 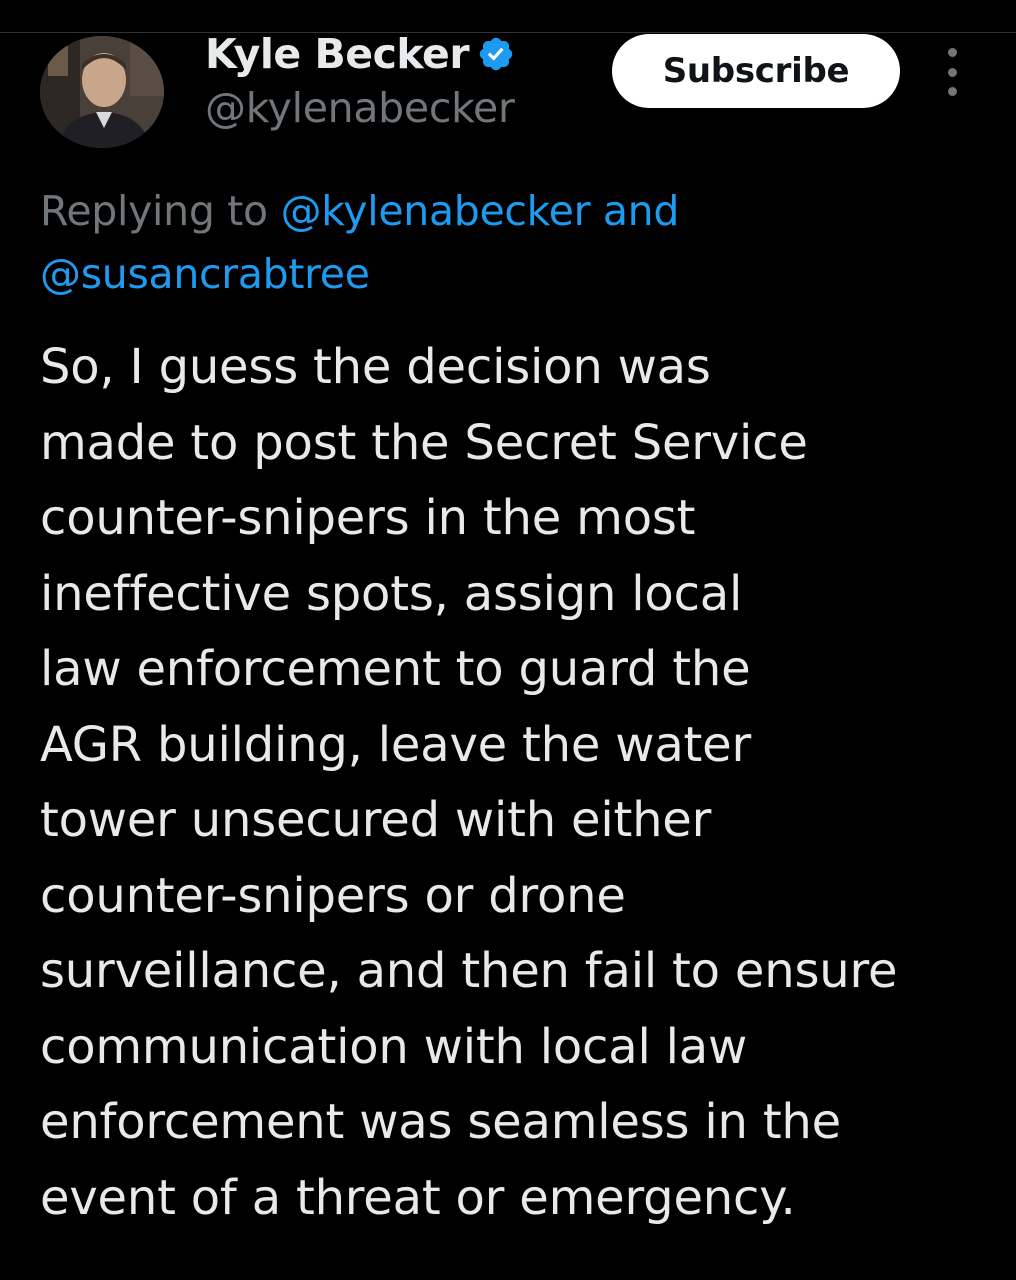 I want to click on reply-mention-susancrabtree: @susancrabtree, so click(x=205, y=274).